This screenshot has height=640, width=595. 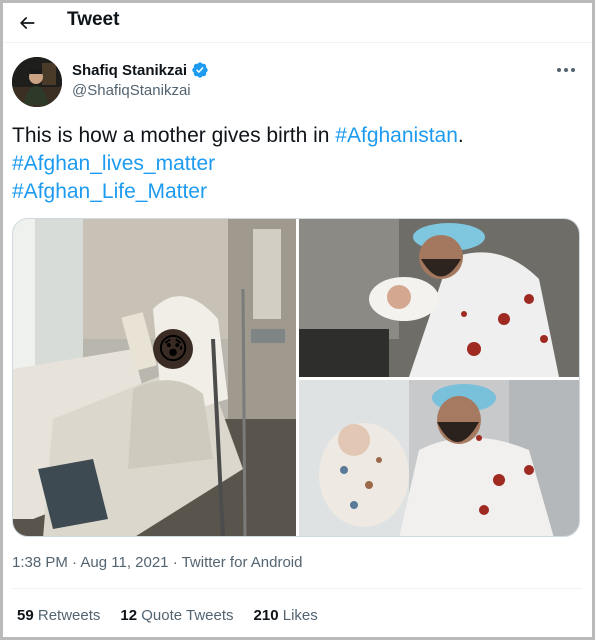 I want to click on hashtag-link: #Afghan_Life_Matter, so click(x=109, y=191).